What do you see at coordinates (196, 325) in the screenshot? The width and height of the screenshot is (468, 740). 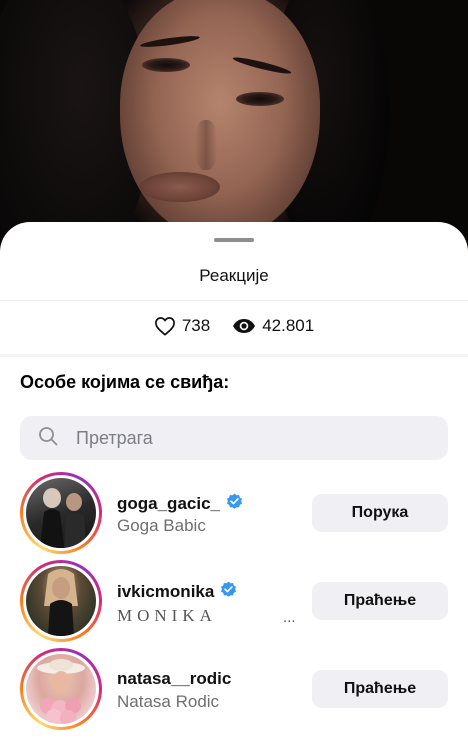 I see `likes-count: 738` at bounding box center [196, 325].